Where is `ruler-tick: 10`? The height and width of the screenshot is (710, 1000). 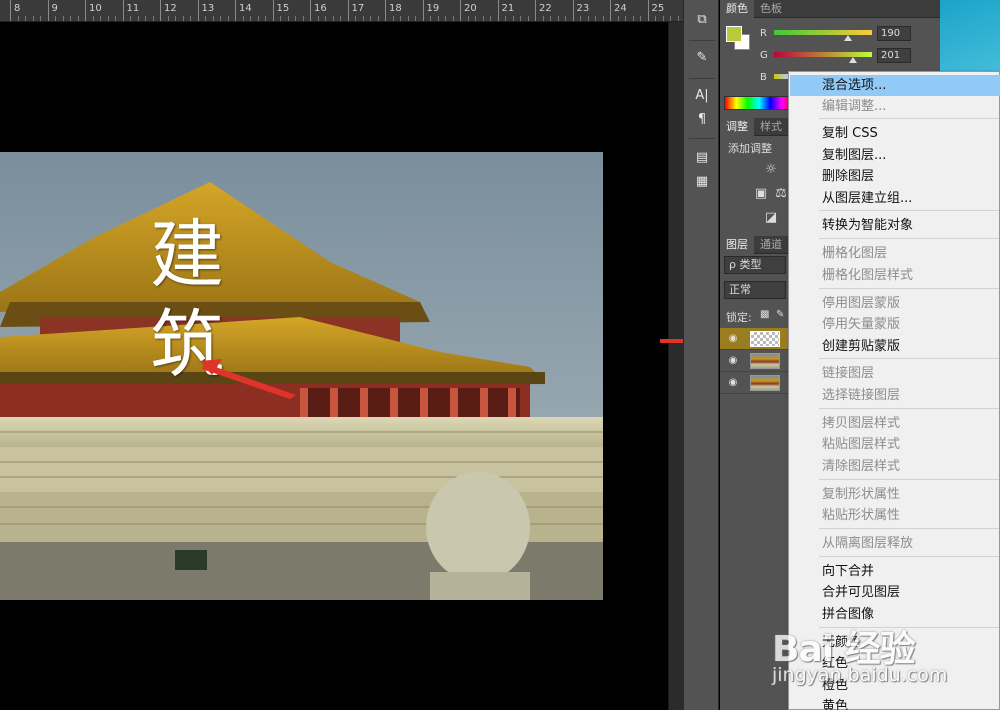 ruler-tick: 10 is located at coordinates (93, 10).